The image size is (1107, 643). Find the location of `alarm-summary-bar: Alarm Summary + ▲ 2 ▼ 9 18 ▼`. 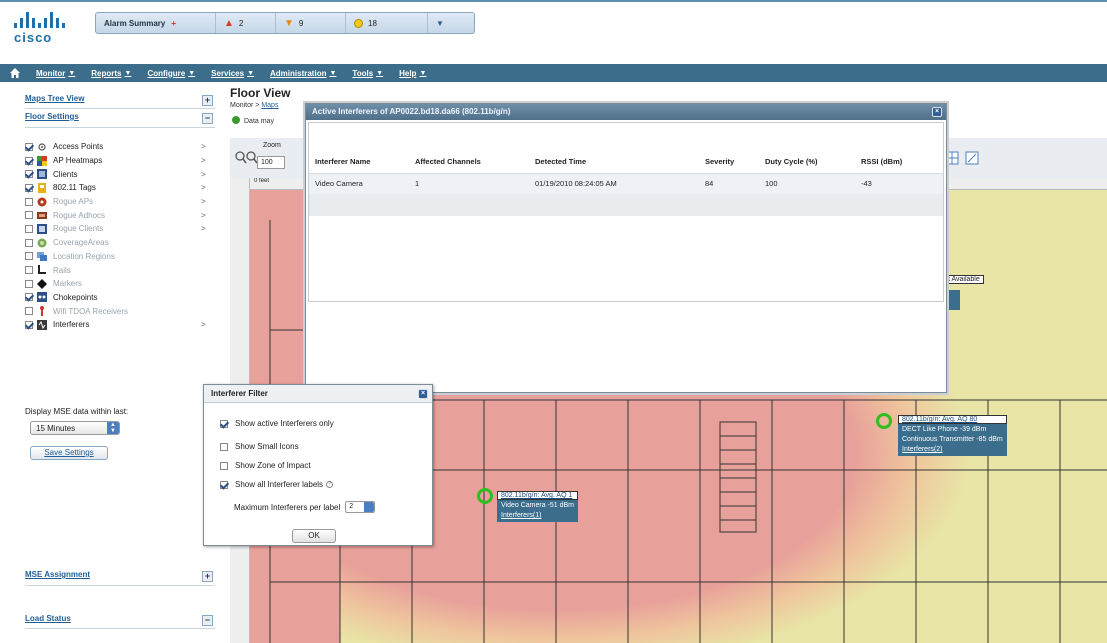

alarm-summary-bar: Alarm Summary + ▲ 2 ▼ 9 18 ▼ is located at coordinates (285, 23).